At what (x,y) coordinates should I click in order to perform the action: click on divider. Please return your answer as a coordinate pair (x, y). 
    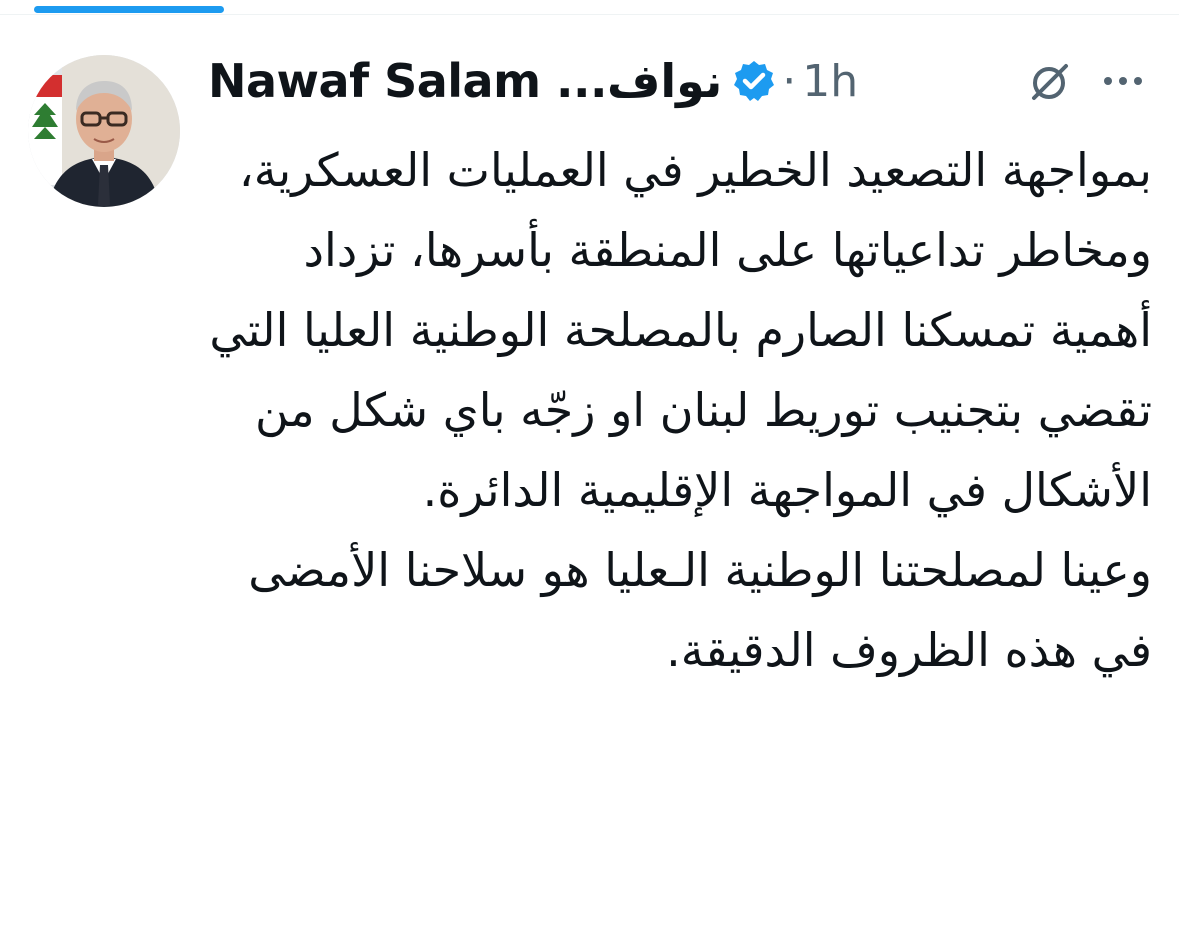
    Looking at the image, I should click on (589, 14).